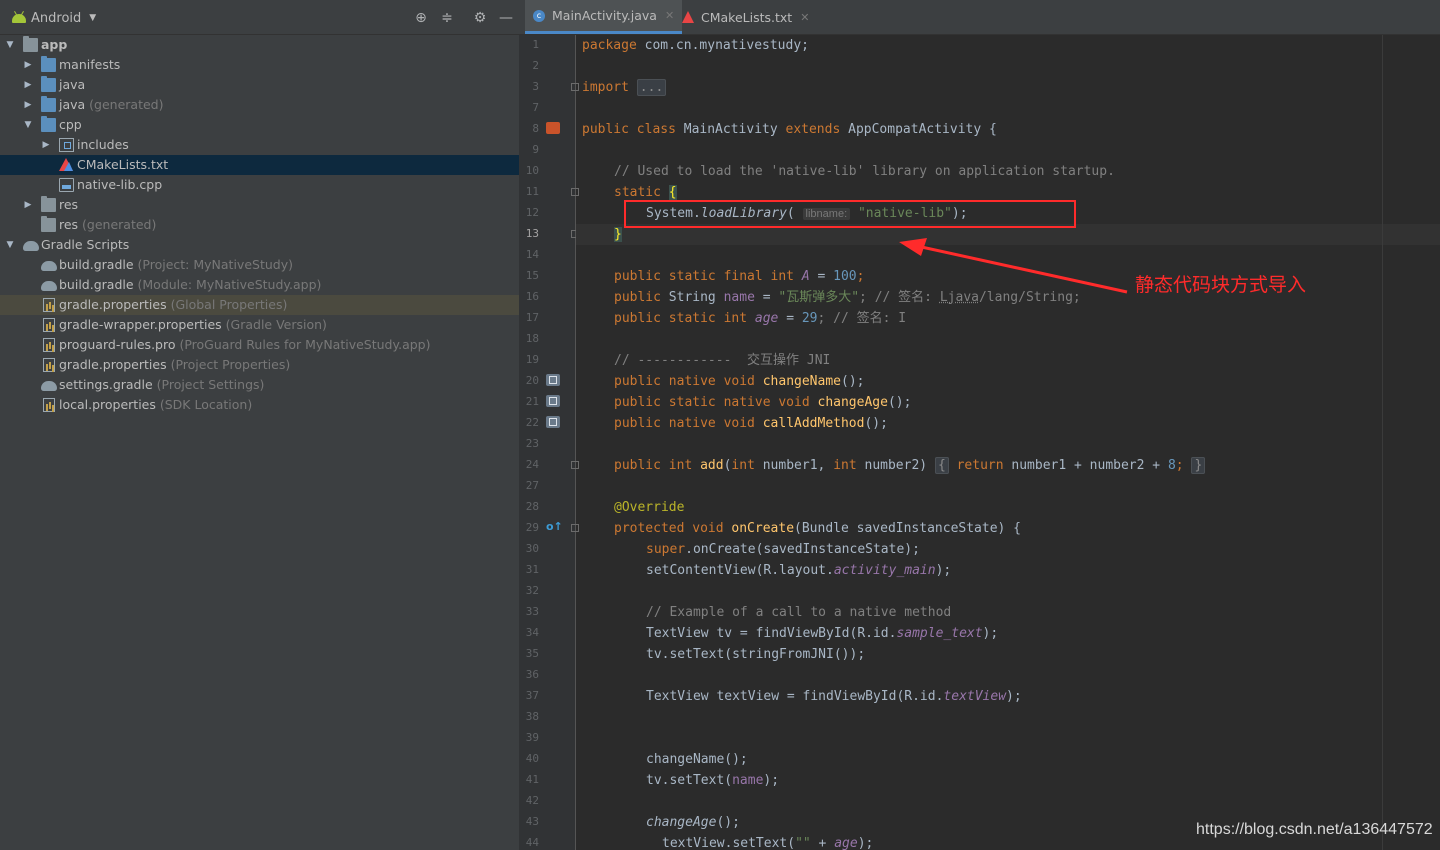  What do you see at coordinates (532, 695) in the screenshot?
I see `line-number: 37` at bounding box center [532, 695].